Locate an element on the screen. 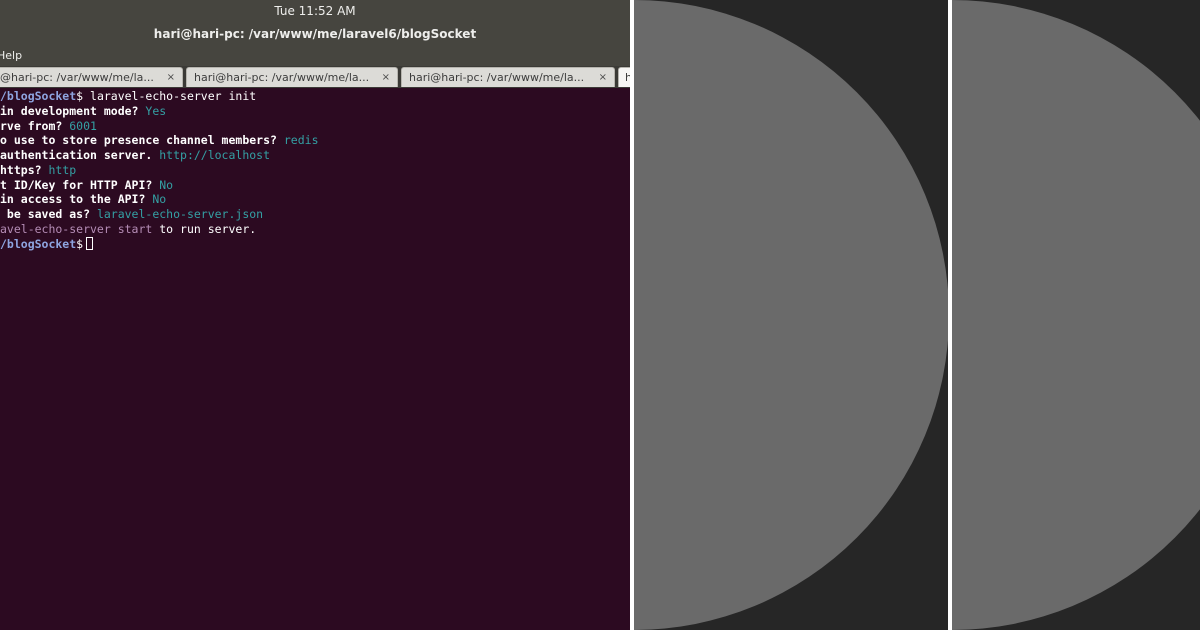  terminal-line: /blogSocket$ is located at coordinates (47, 244).